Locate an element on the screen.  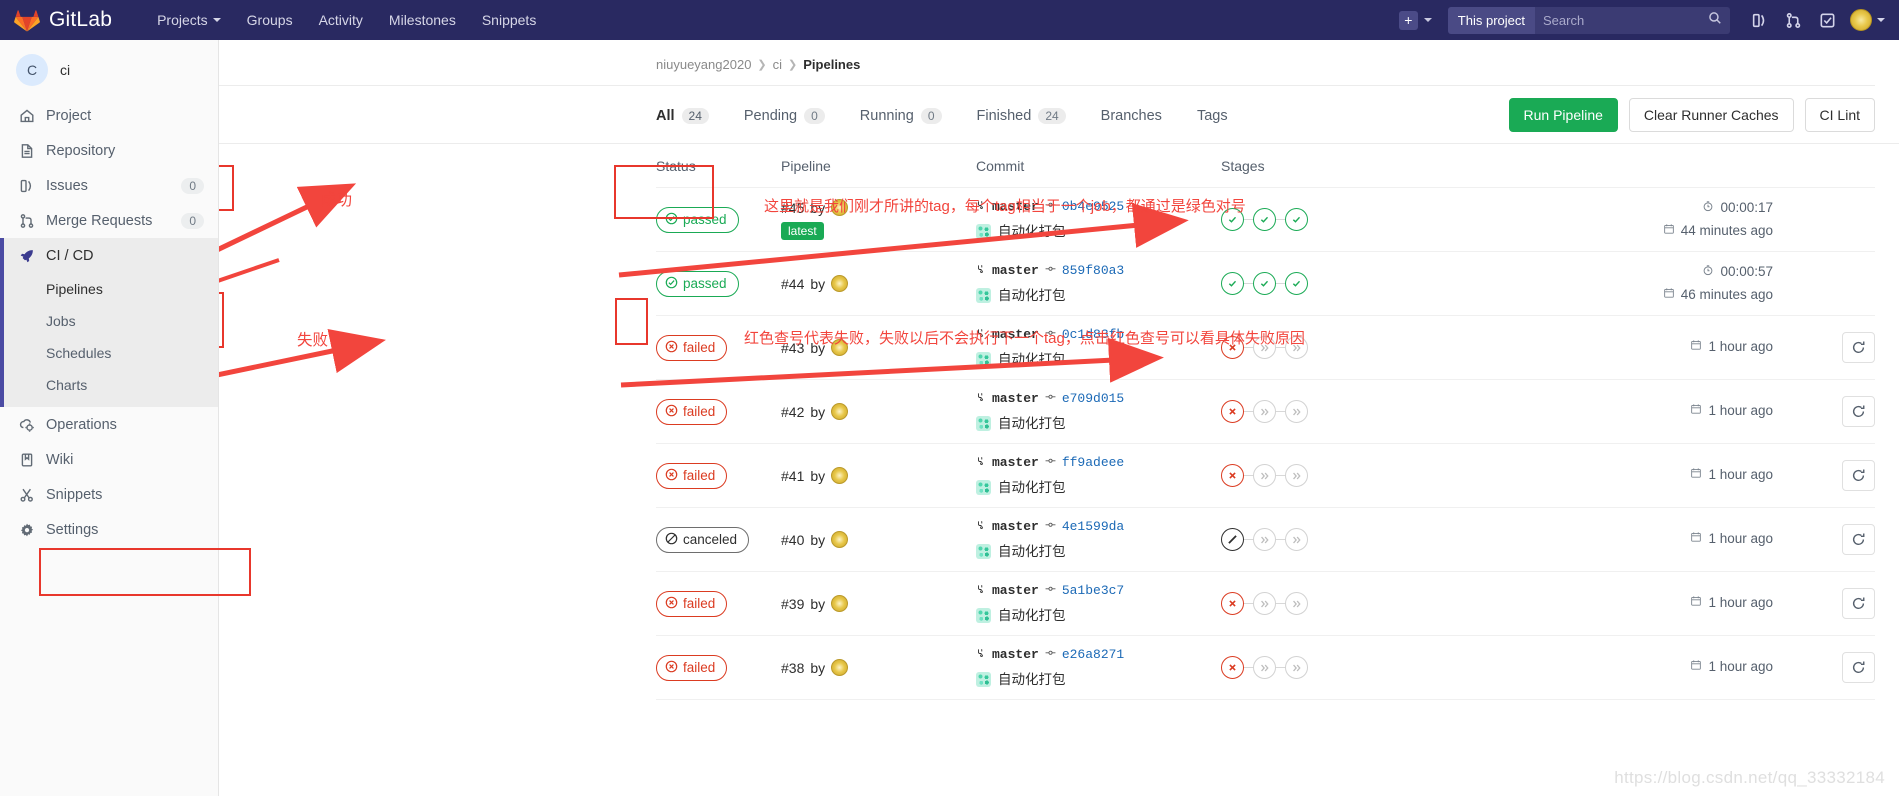
pipeline-id: #39 is located at coordinates (792, 604).